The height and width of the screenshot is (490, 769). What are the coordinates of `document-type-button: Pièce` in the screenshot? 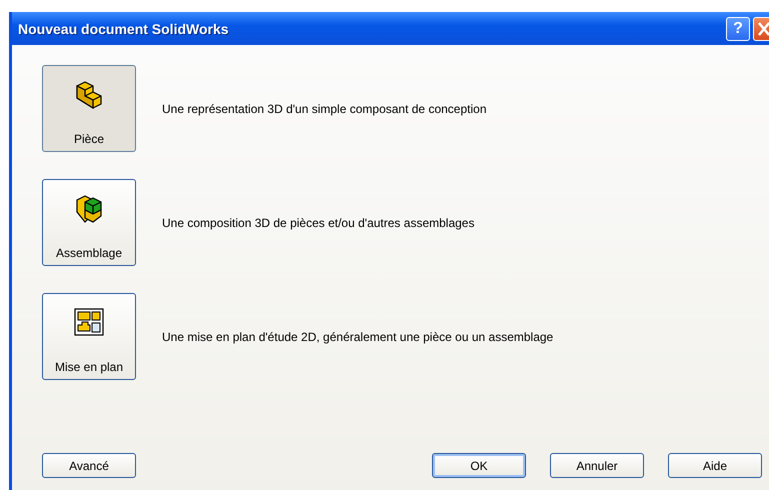 It's located at (89, 108).